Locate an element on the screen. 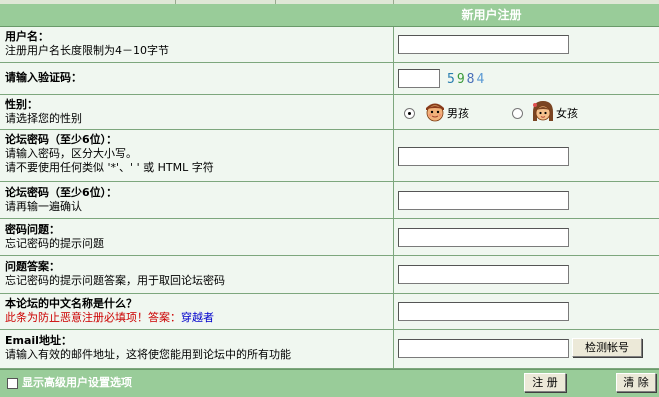  captcha-input is located at coordinates (419, 78).